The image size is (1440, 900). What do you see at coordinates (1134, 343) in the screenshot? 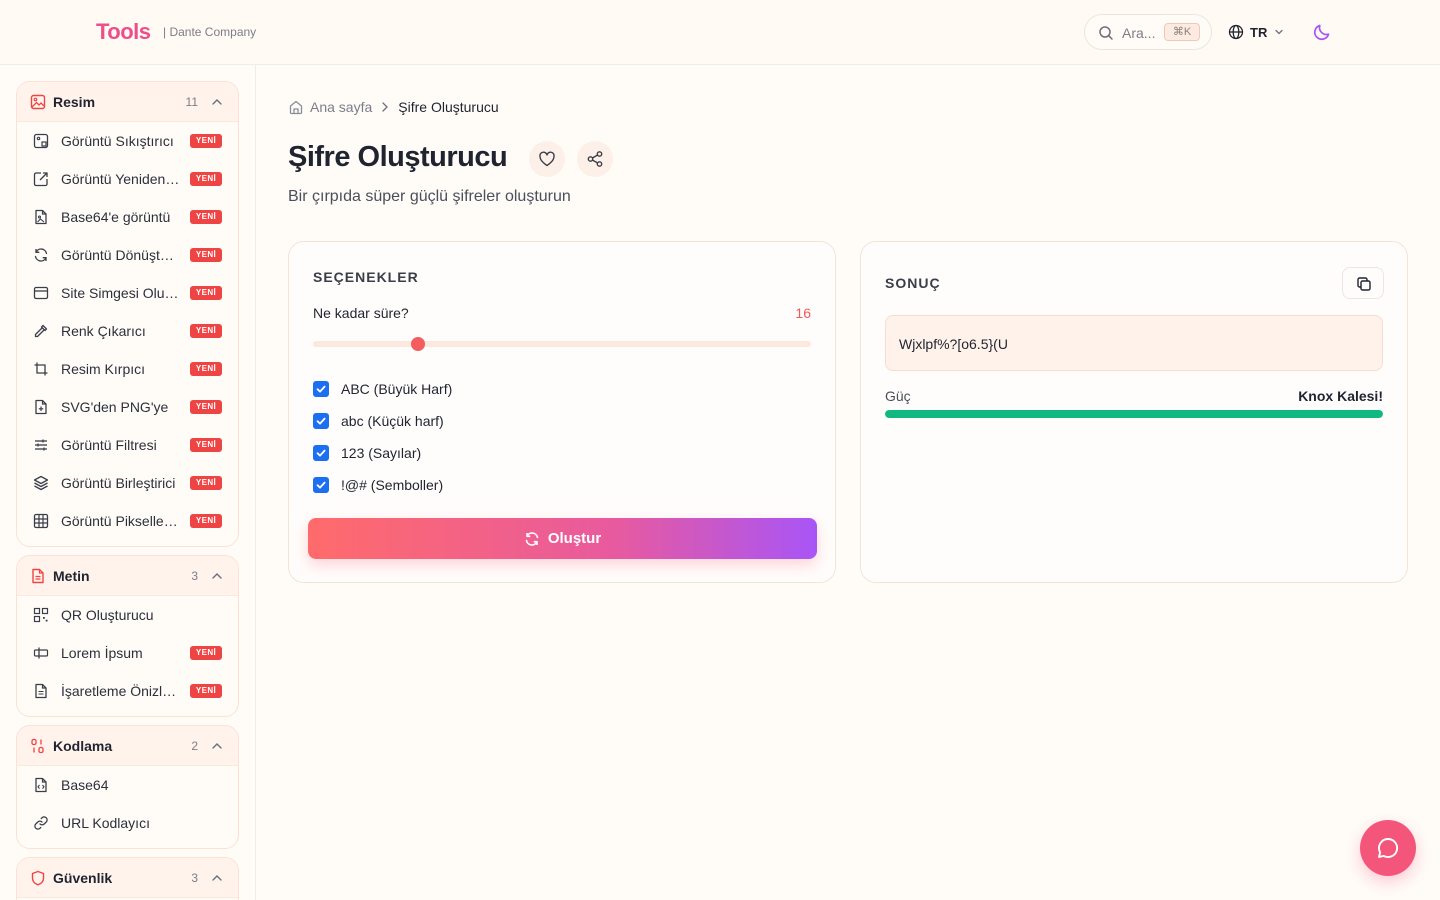
I see `password-output: Wjxlpf%?[o6.5}(U` at bounding box center [1134, 343].